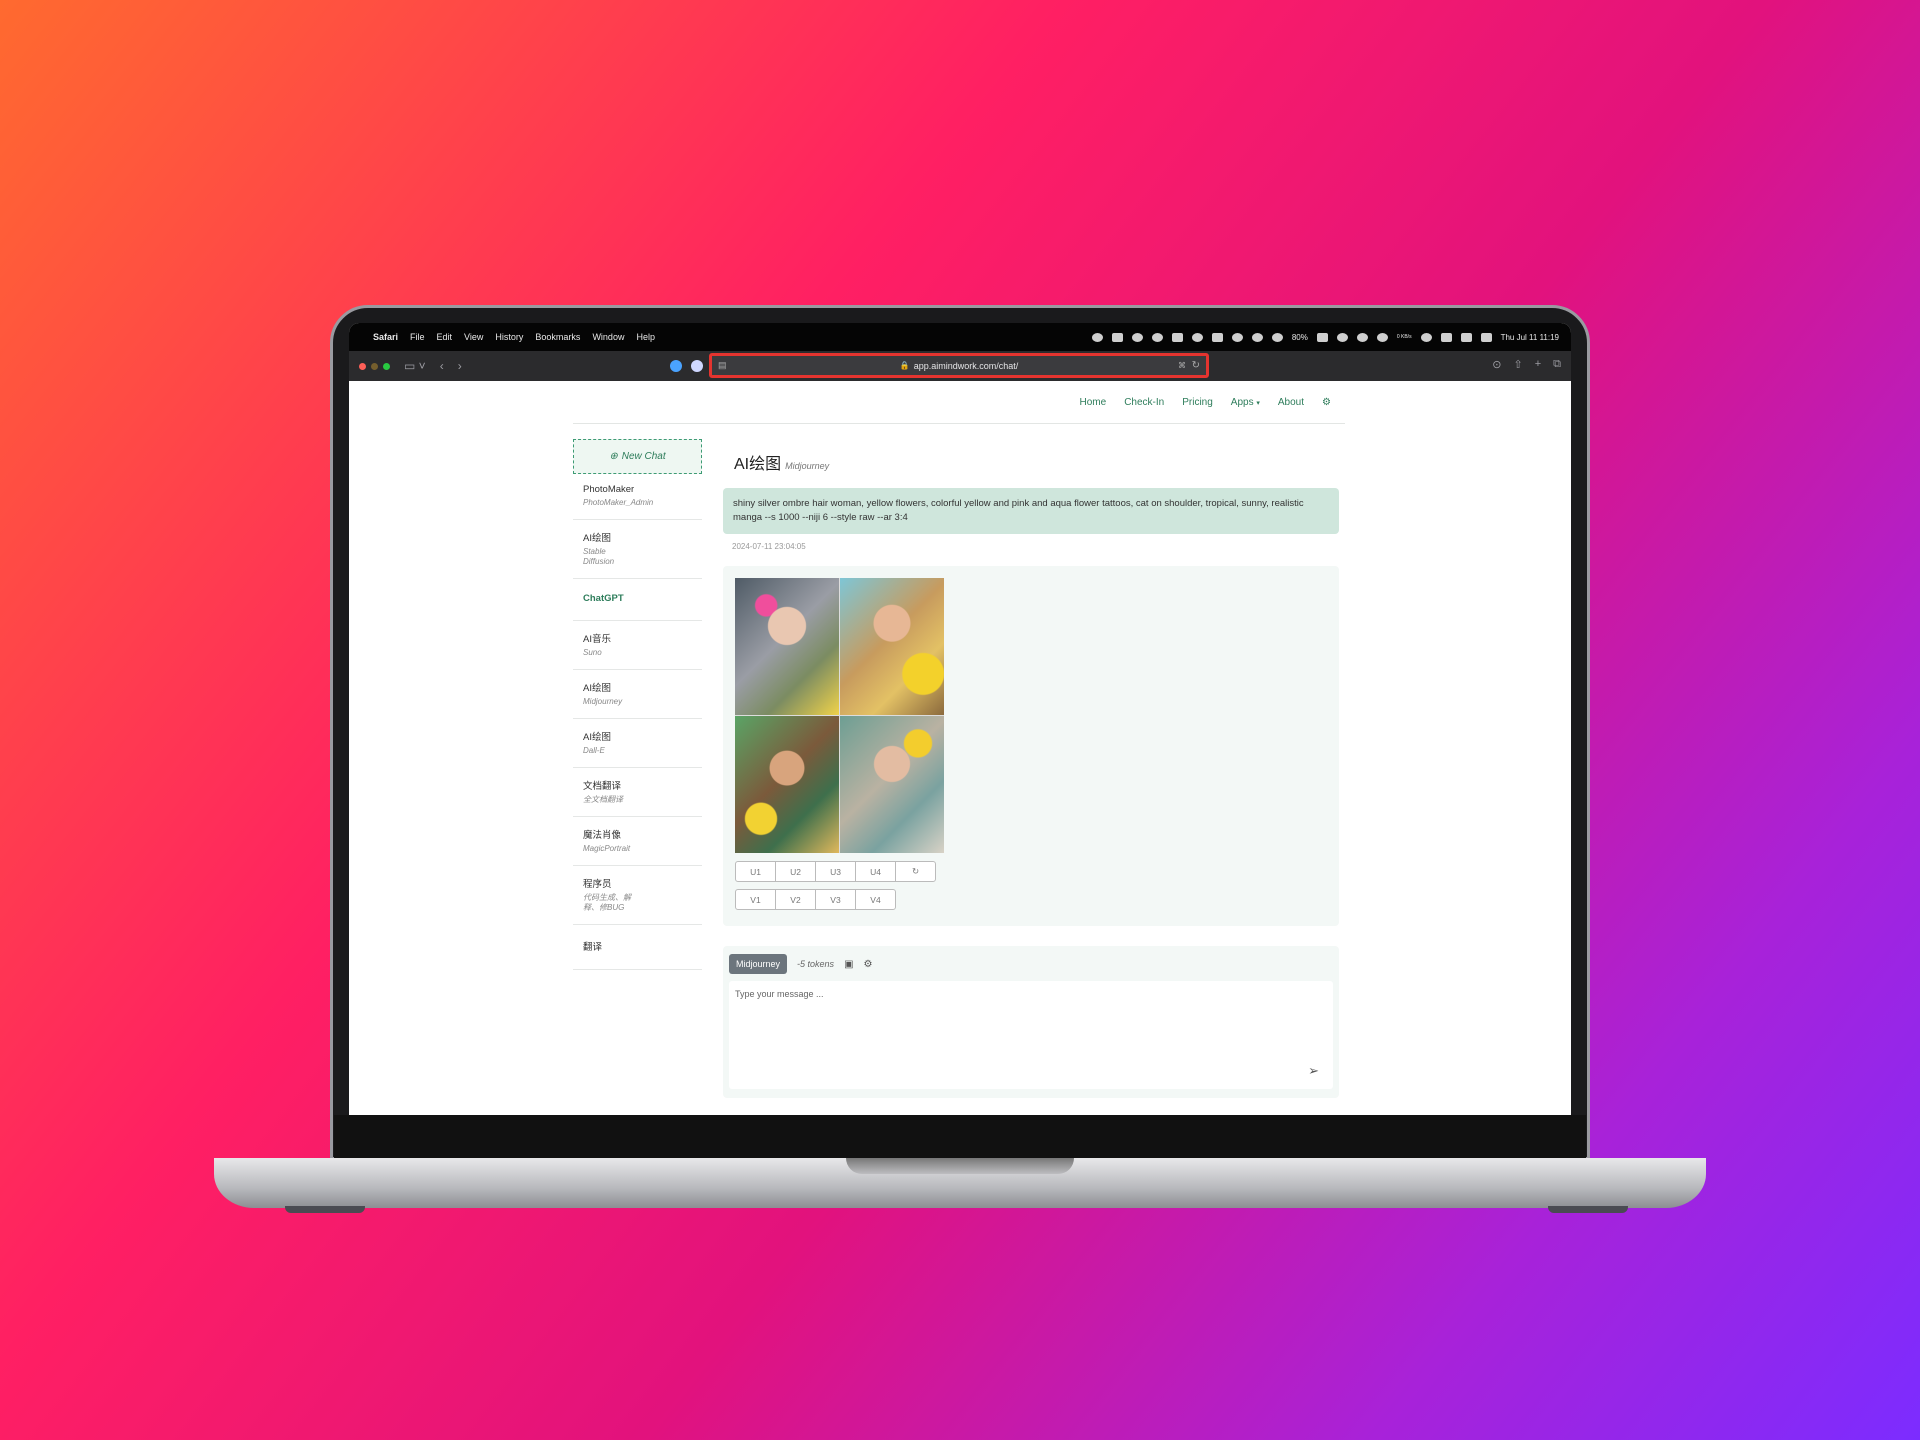 The height and width of the screenshot is (1440, 1920). I want to click on url-text: app.aimindwork.com/chat/, so click(966, 366).